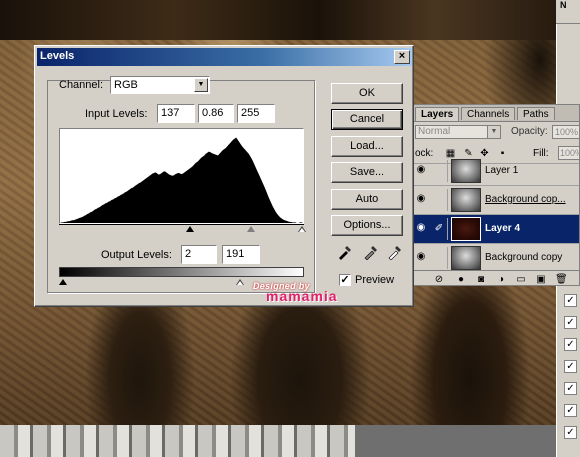  I want to click on layer-row-selected: ◉ ✐ Layer 4, so click(496, 229).